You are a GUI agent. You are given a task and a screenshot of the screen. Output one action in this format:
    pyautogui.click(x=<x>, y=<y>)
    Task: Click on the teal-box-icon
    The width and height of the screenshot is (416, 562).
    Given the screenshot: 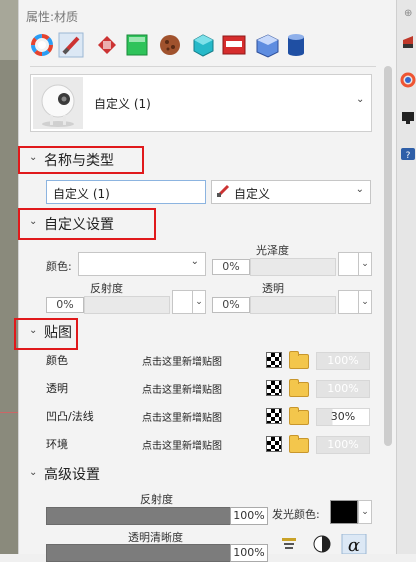 What is the action you would take?
    pyautogui.click(x=203, y=45)
    